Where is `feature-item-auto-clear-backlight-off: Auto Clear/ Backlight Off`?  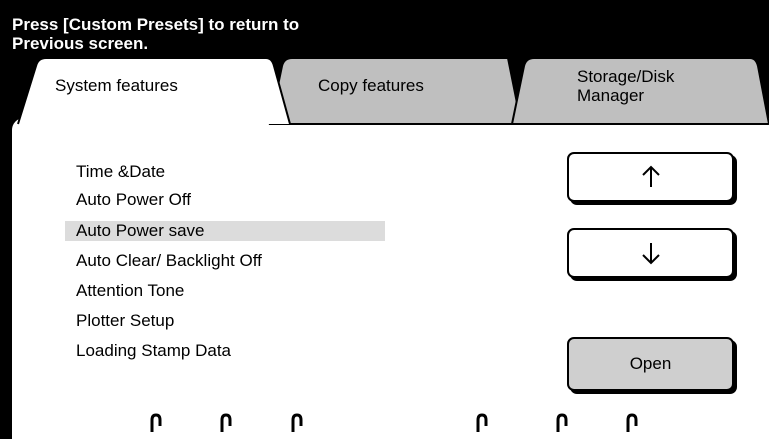
feature-item-auto-clear-backlight-off: Auto Clear/ Backlight Off is located at coordinates (225, 261).